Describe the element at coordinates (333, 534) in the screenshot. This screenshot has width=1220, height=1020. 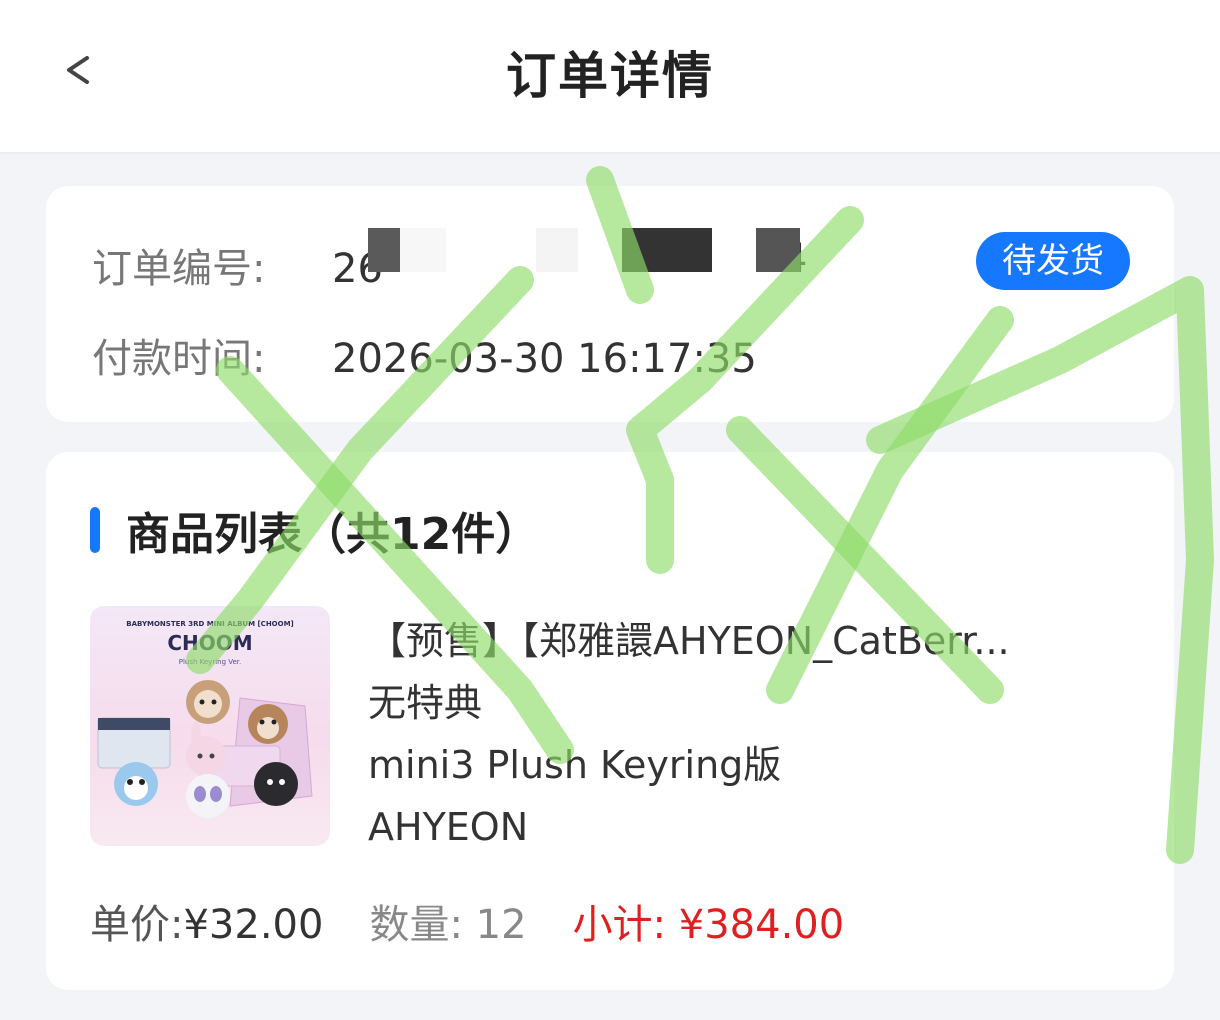
I see `goods-section-title: 商品列表（共12件）` at that location.